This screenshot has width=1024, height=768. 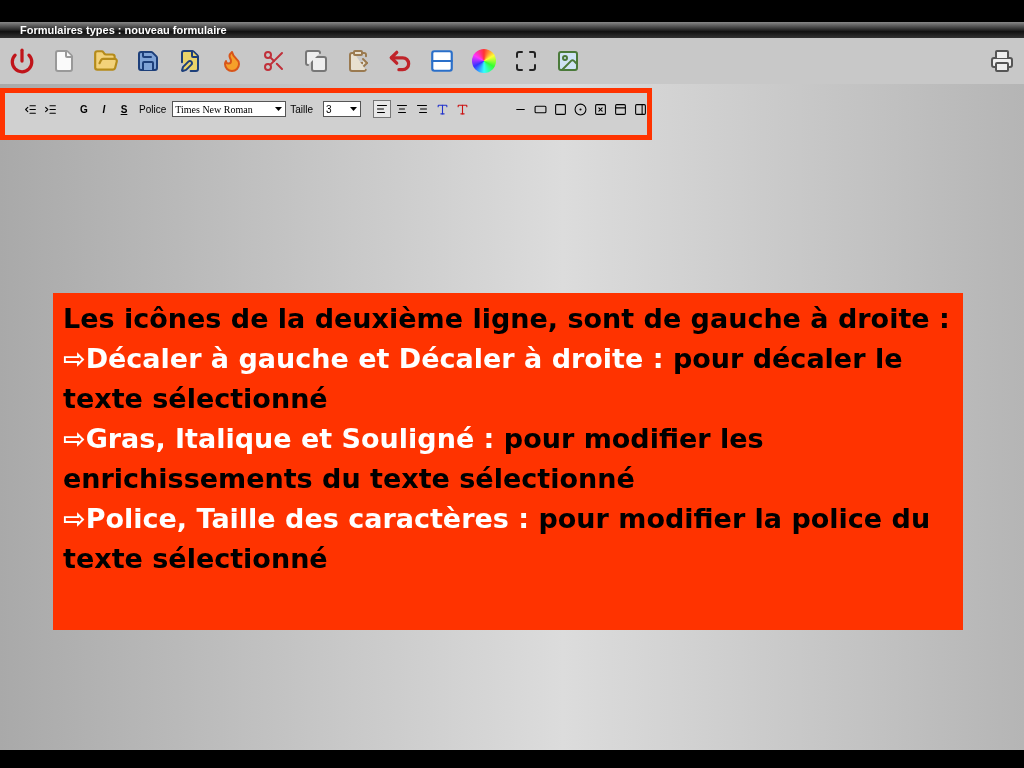 I want to click on underline-button: S, so click(x=124, y=109).